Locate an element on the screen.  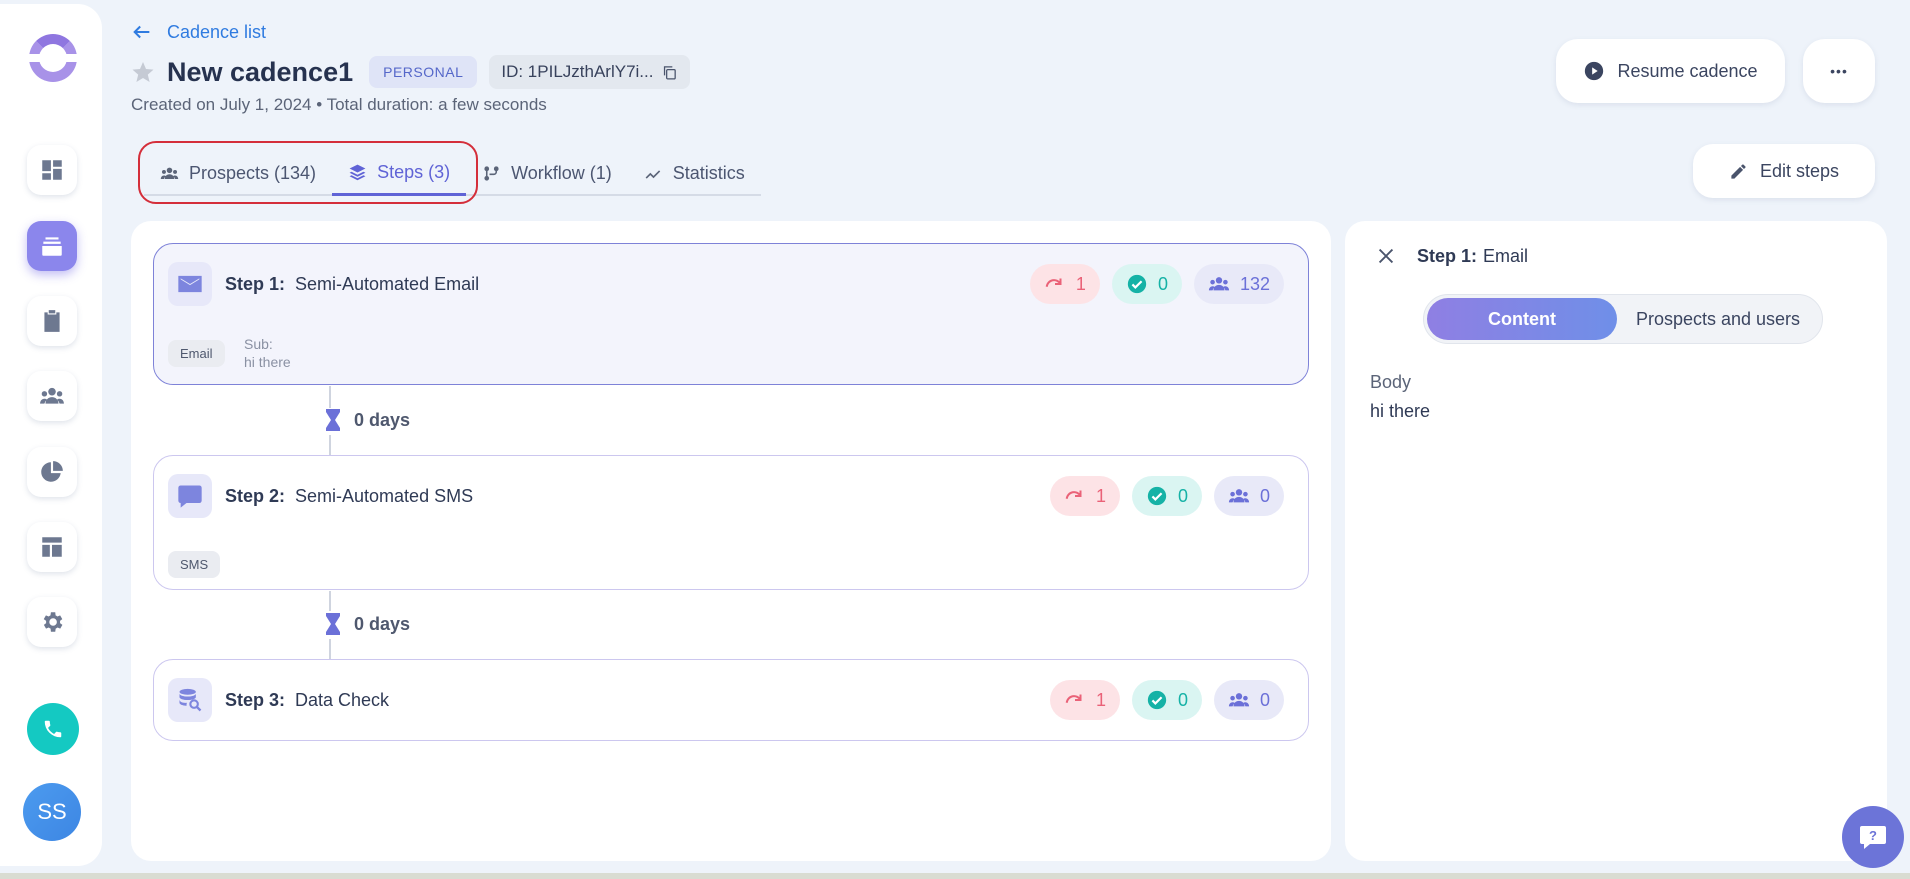
tasks-icon is located at coordinates (52, 321).